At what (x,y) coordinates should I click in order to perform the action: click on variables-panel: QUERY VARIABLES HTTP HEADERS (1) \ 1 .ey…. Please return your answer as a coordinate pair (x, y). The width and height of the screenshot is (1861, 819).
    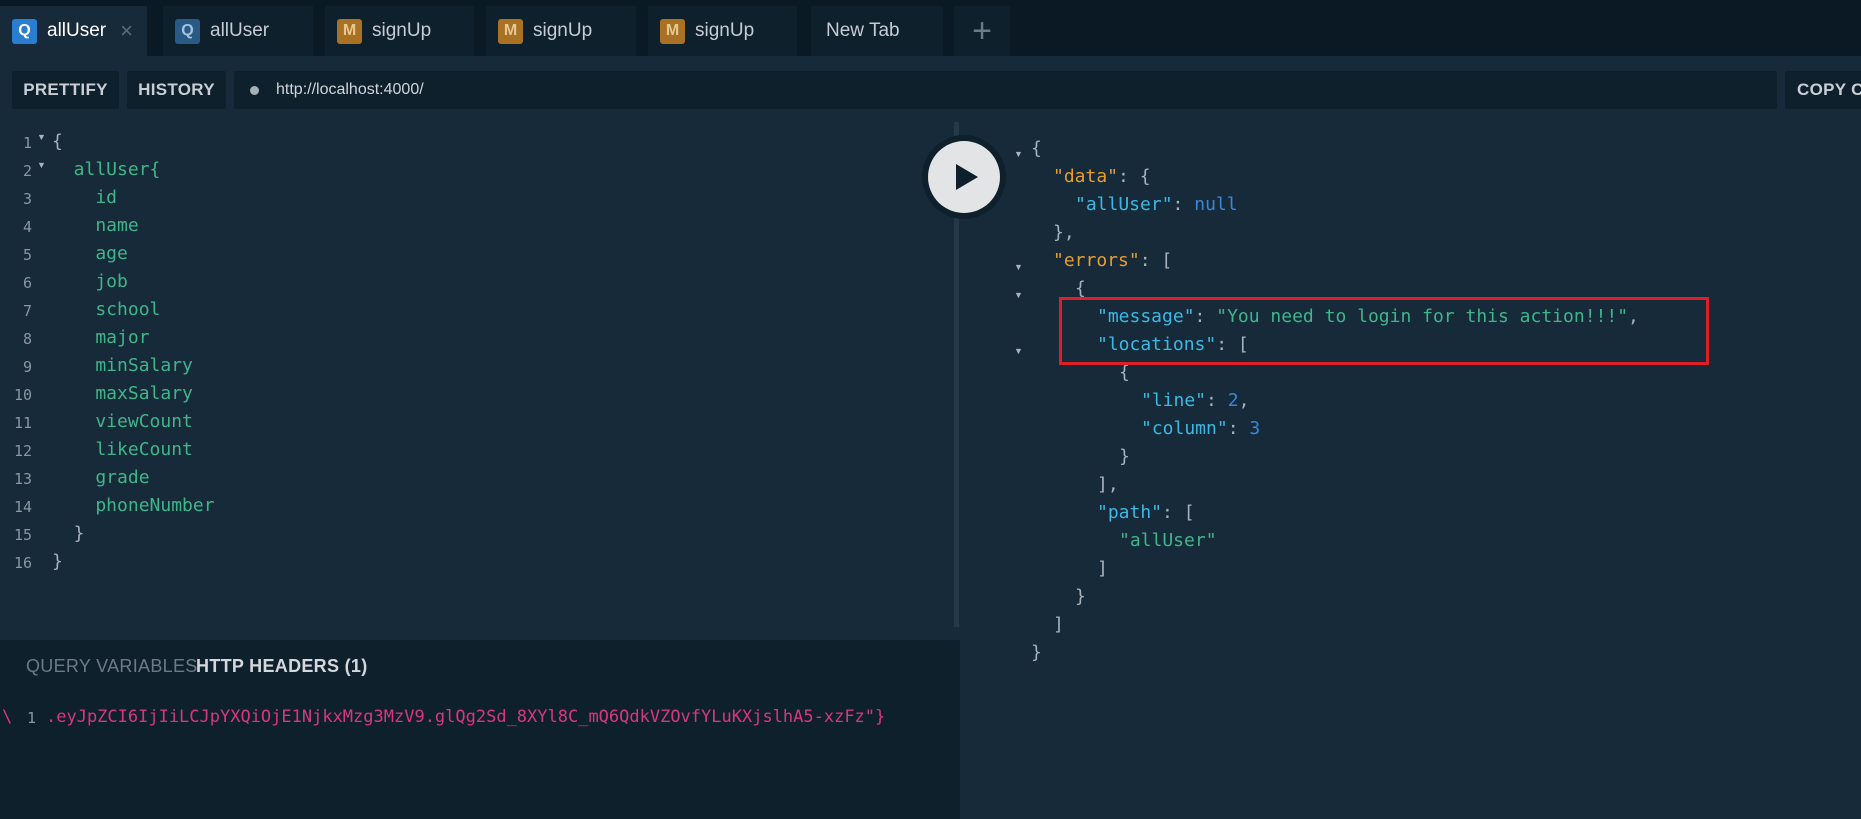
    Looking at the image, I should click on (480, 729).